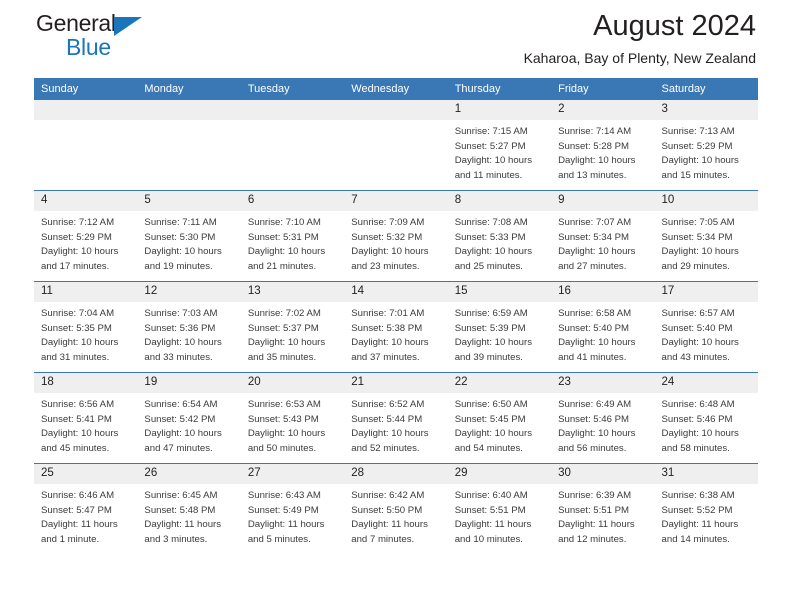 This screenshot has width=792, height=612. Describe the element at coordinates (706, 383) in the screenshot. I see `day-number: 24` at that location.